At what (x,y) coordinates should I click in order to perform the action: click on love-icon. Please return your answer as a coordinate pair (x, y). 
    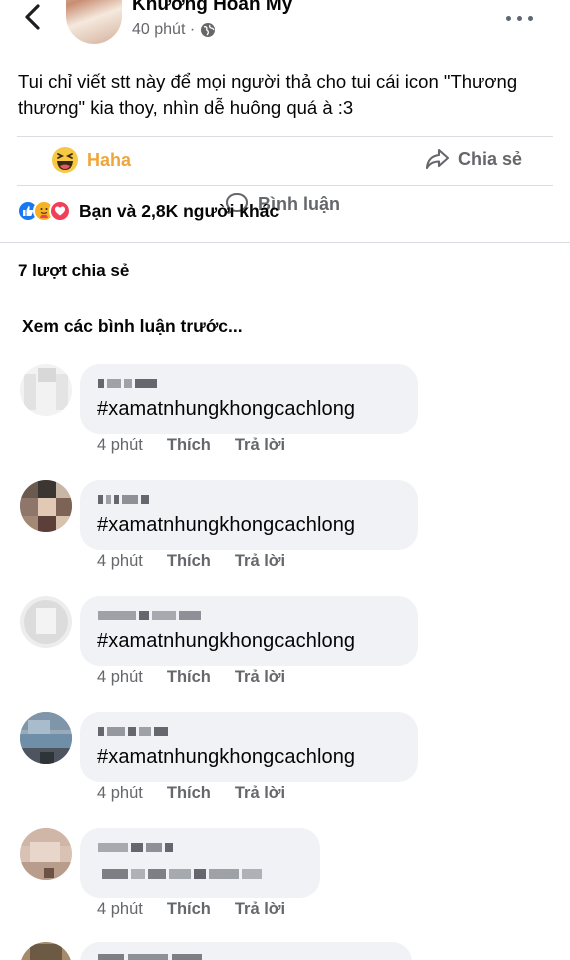
    Looking at the image, I should click on (60, 211).